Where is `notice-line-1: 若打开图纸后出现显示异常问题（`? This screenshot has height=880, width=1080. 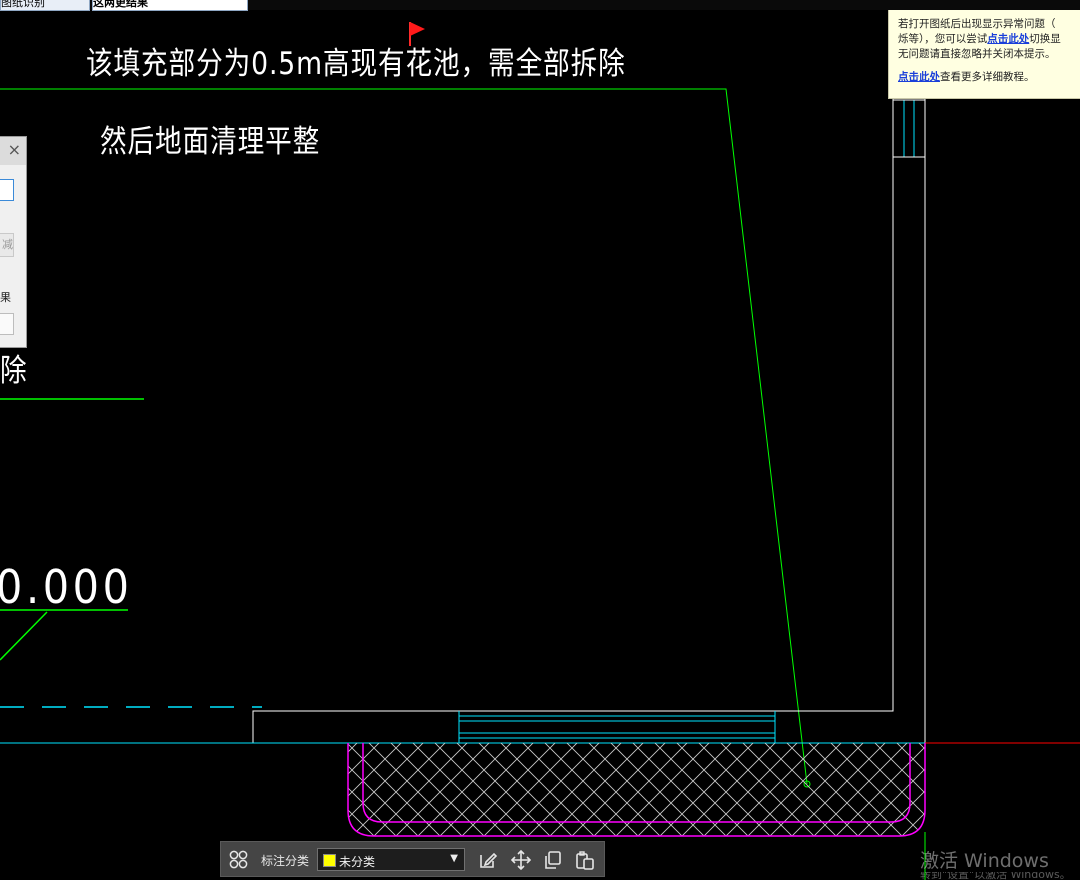 notice-line-1: 若打开图纸后出现显示异常问题（ is located at coordinates (977, 24).